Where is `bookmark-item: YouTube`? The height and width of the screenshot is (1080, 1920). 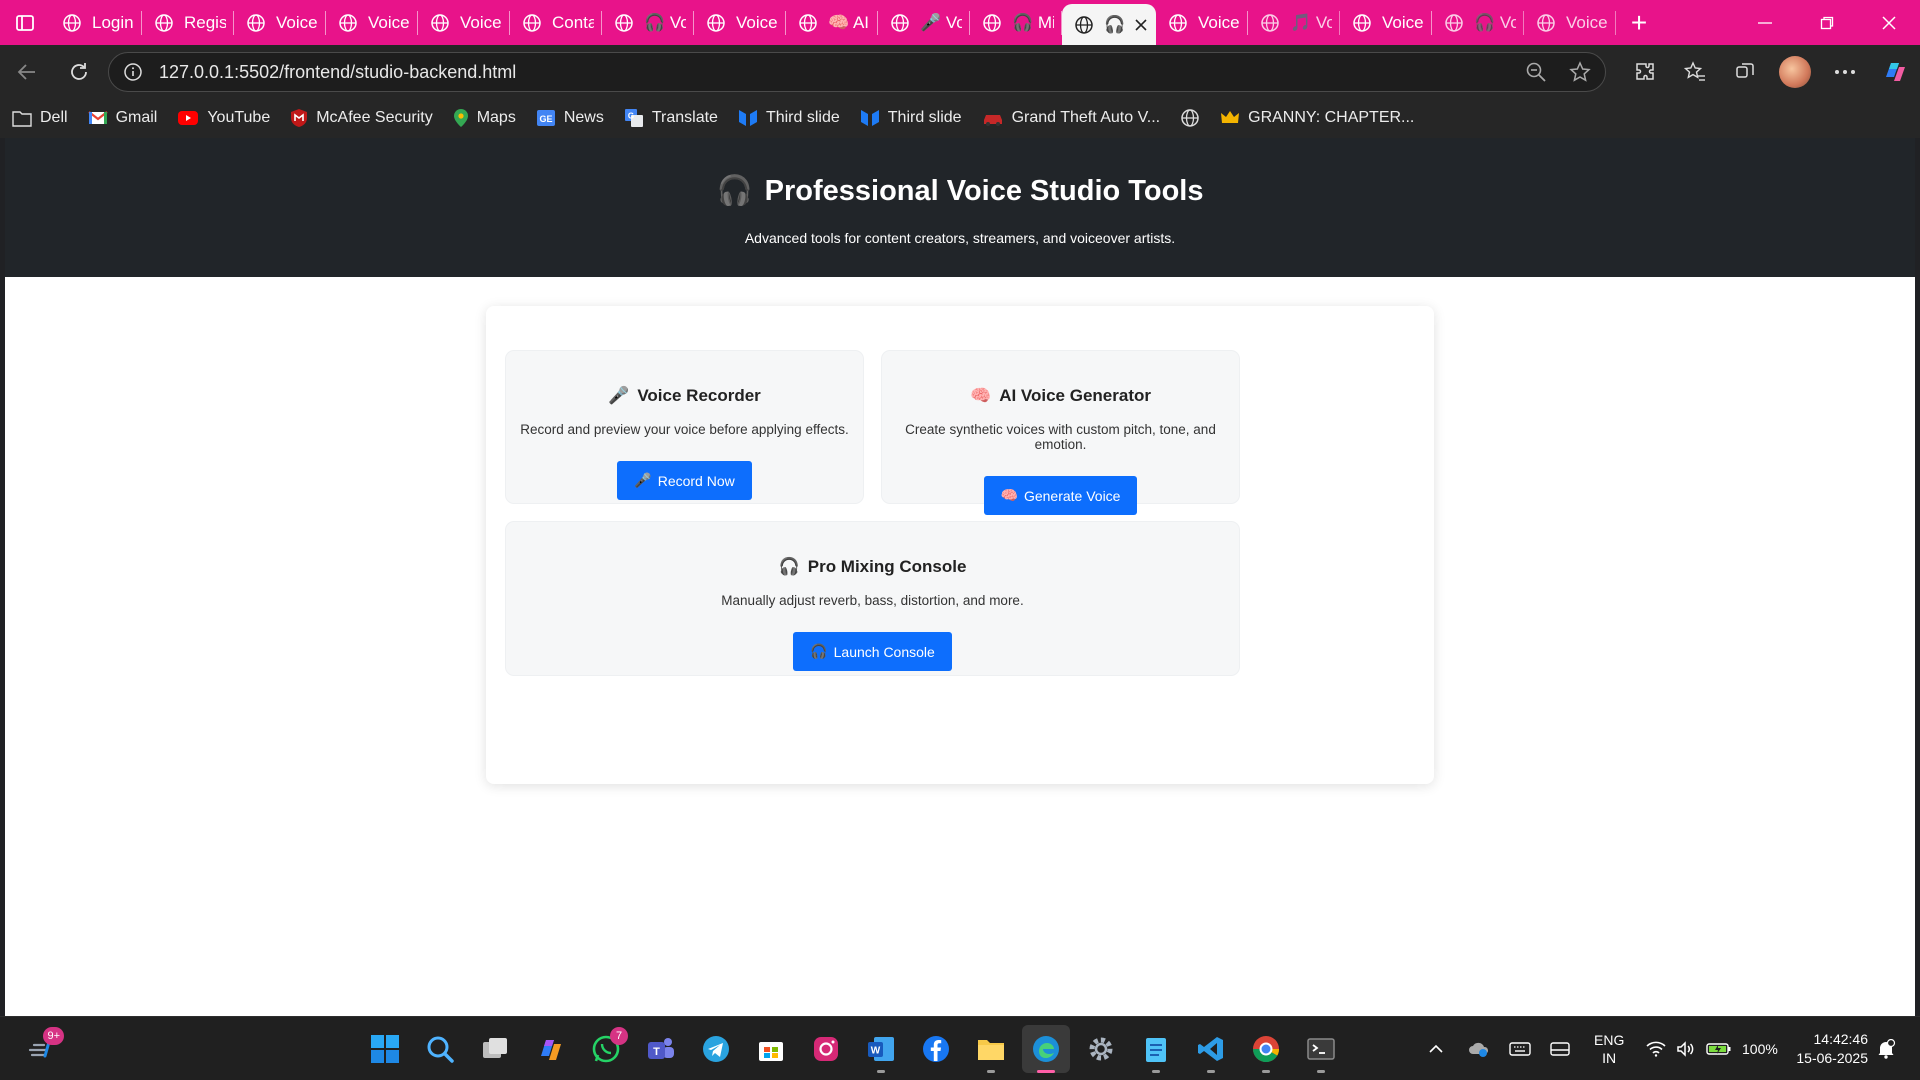 bookmark-item: YouTube is located at coordinates (223, 118).